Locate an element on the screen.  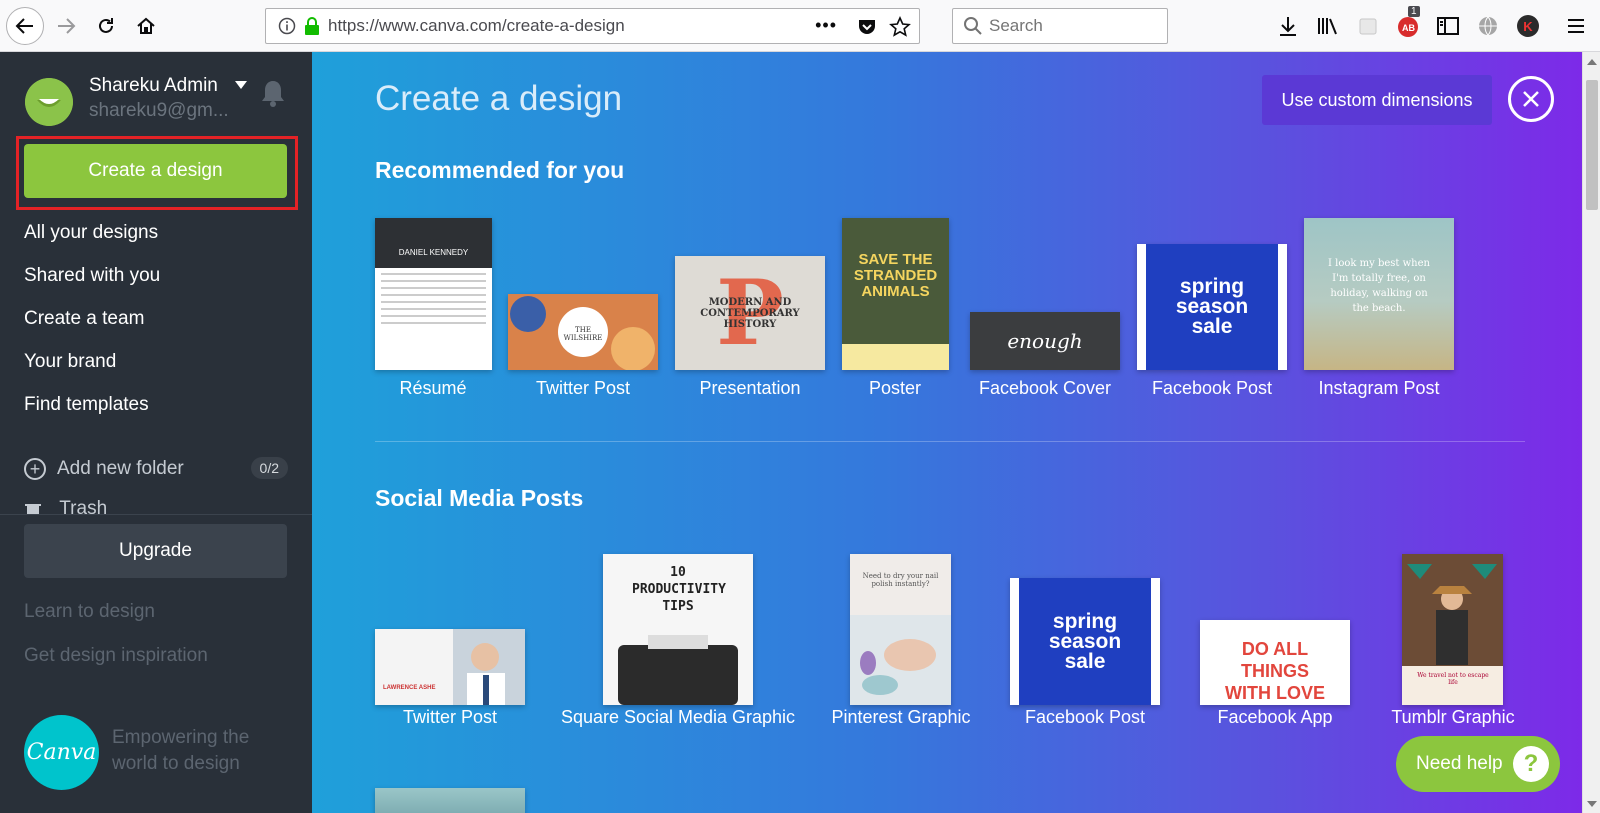
facebook-app-thumbnail: DO ALL THINGS WITH LOVE is located at coordinates (1275, 662).